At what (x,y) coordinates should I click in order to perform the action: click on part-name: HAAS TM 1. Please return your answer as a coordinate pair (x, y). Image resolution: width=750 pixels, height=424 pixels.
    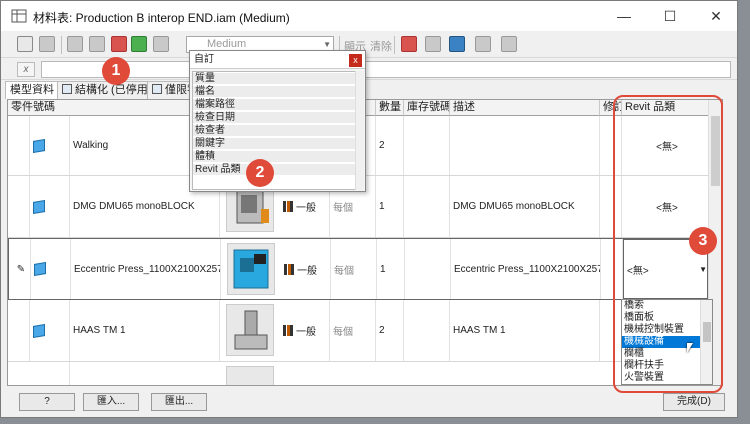
    Looking at the image, I should click on (145, 330).